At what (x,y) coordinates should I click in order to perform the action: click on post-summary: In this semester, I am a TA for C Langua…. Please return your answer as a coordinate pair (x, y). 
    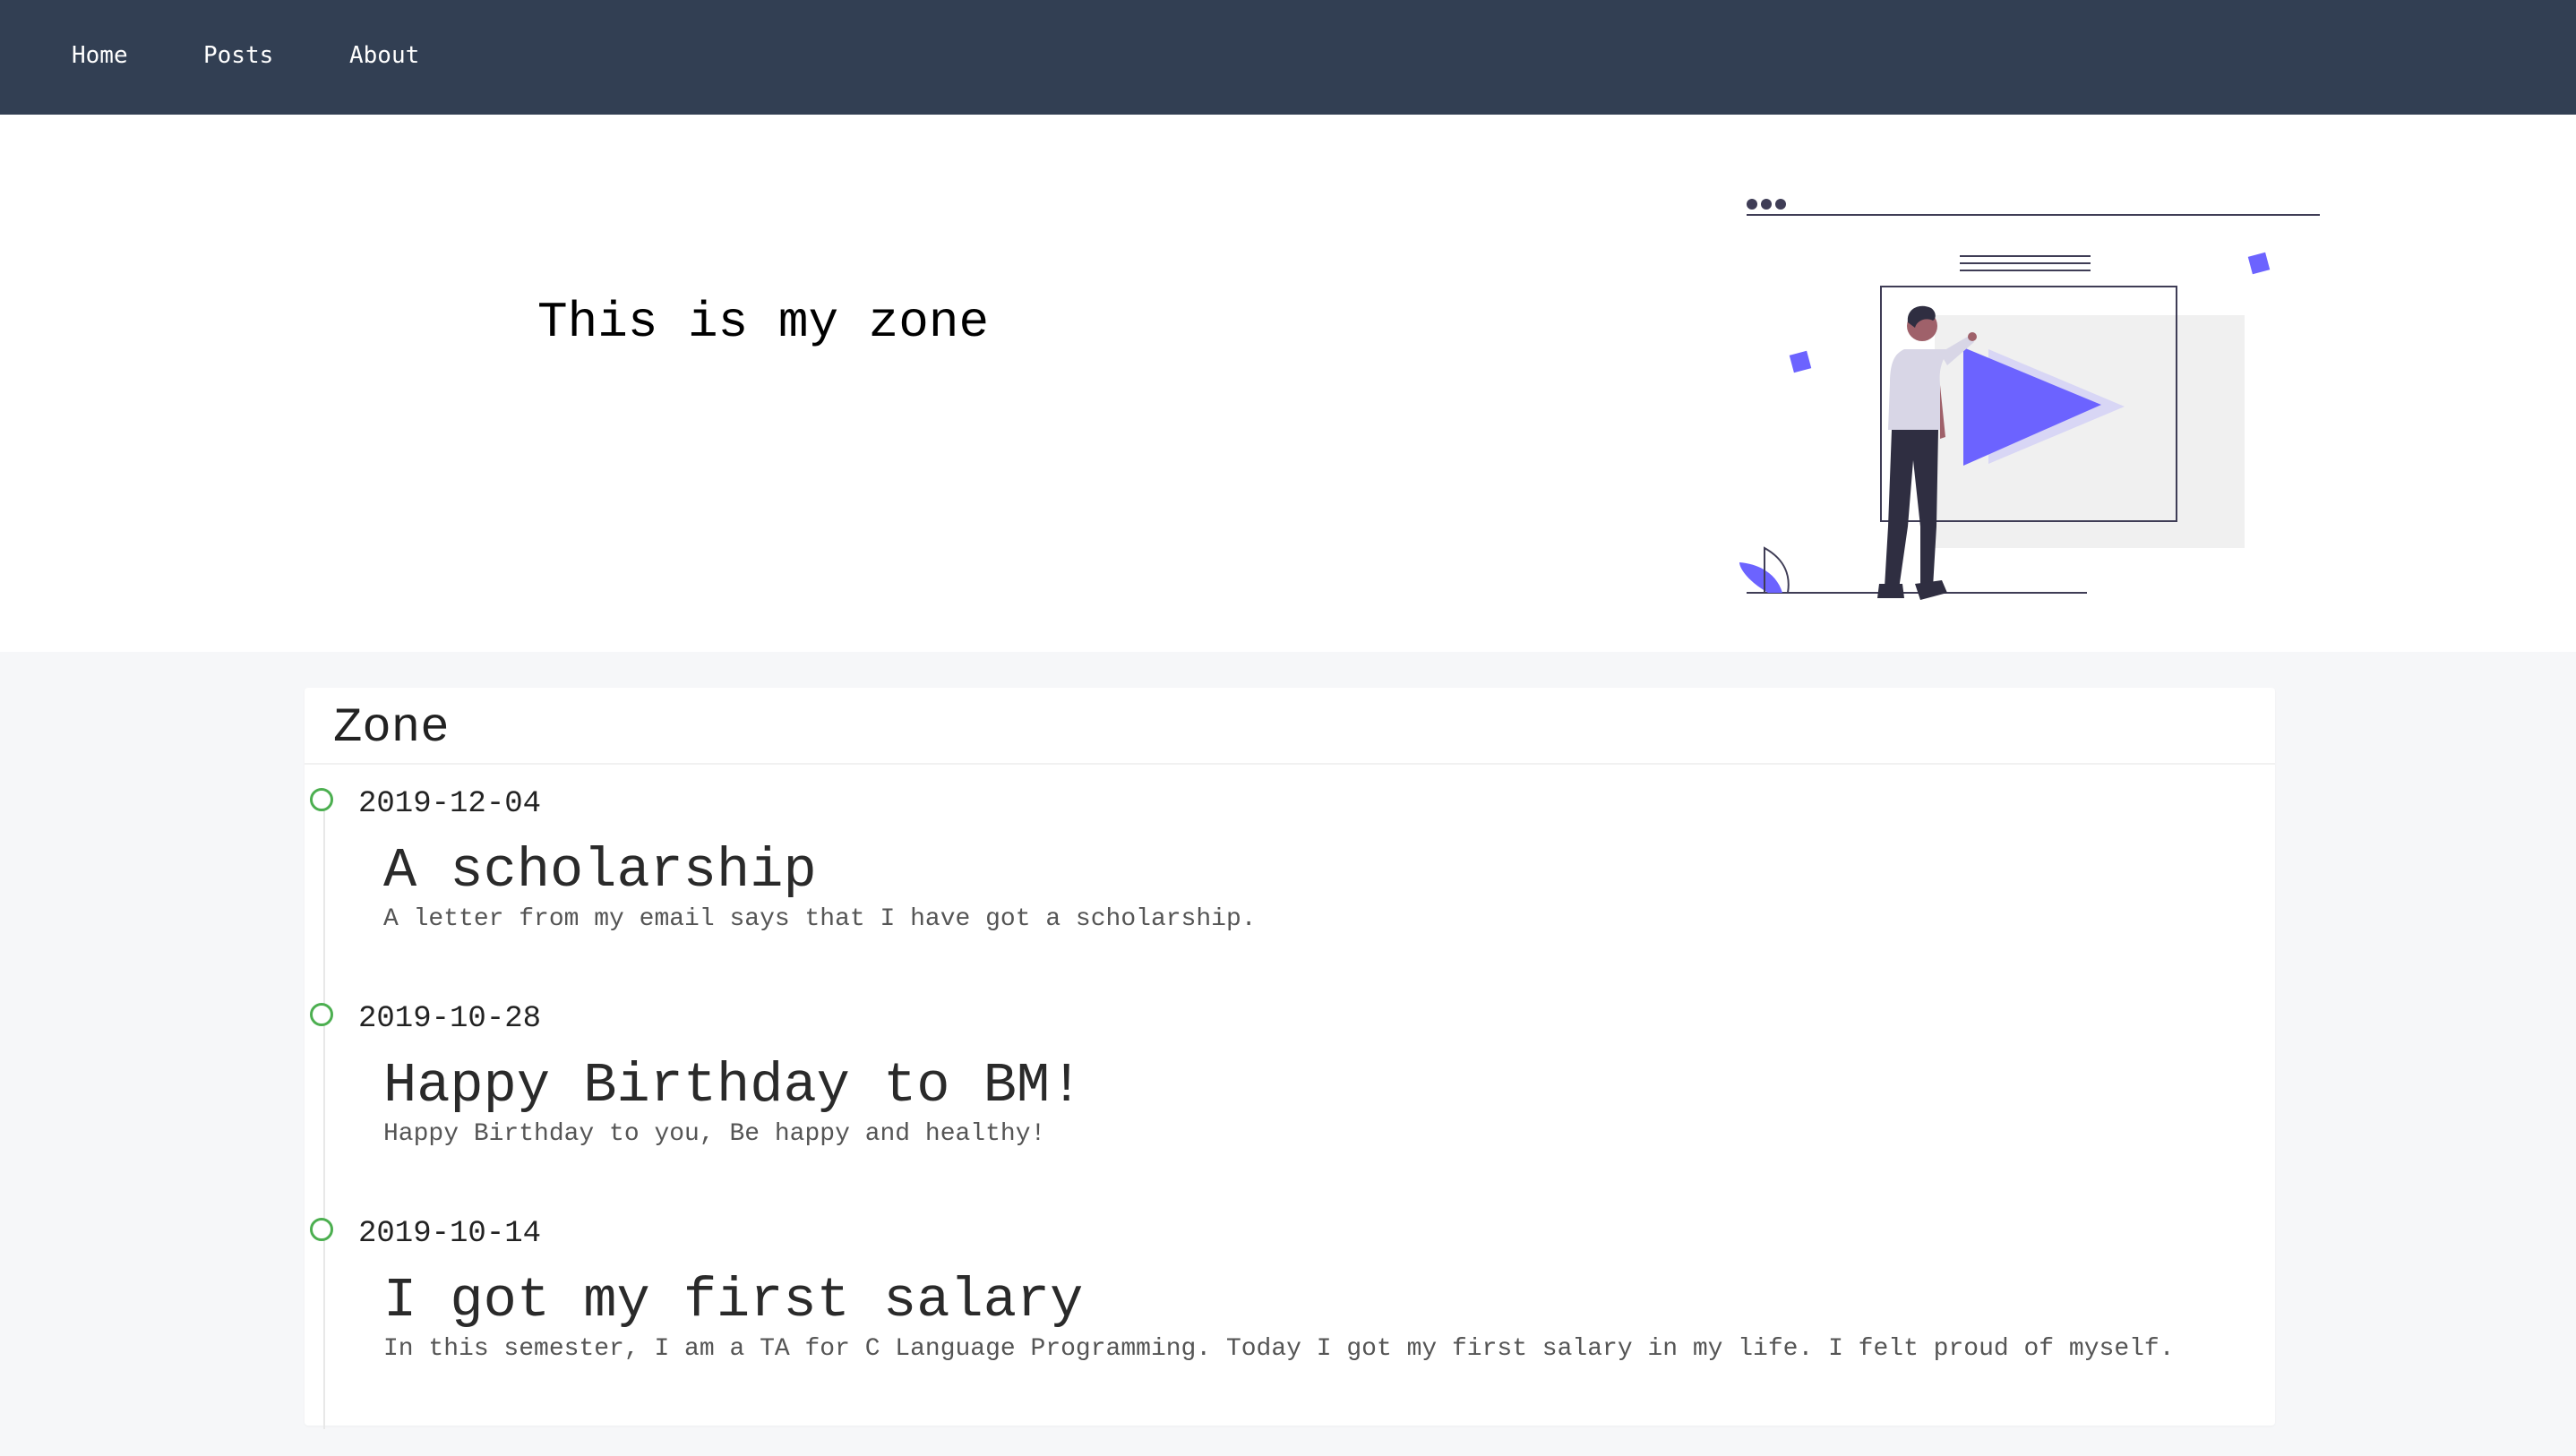
    Looking at the image, I should click on (1279, 1349).